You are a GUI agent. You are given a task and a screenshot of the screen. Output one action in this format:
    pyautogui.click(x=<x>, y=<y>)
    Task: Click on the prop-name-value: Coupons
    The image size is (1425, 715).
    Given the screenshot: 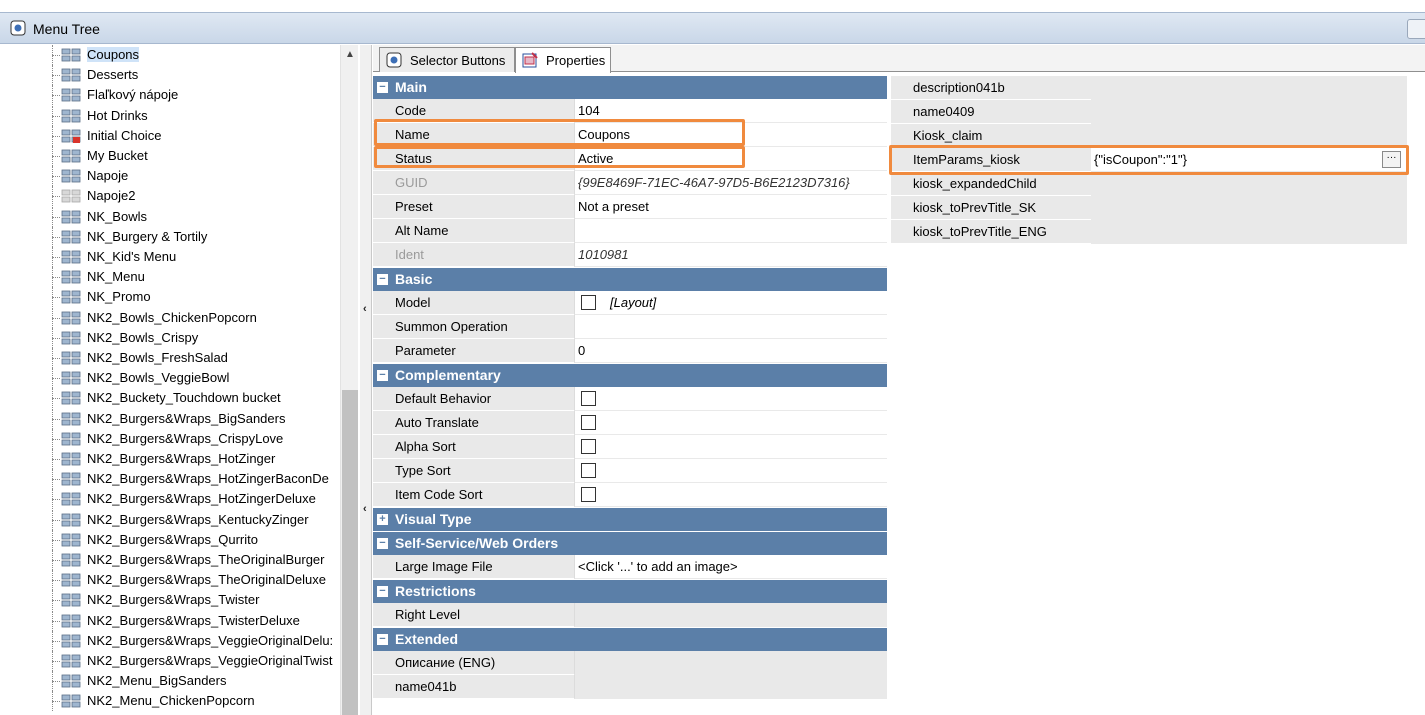 What is the action you would take?
    pyautogui.click(x=604, y=134)
    